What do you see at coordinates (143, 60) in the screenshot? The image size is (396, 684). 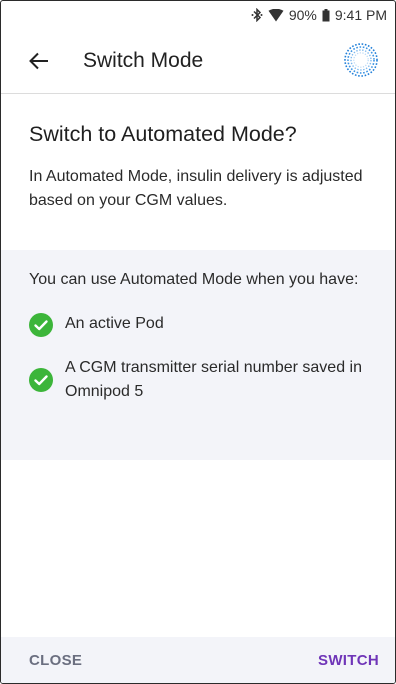 I see `page-title: Switch Mode` at bounding box center [143, 60].